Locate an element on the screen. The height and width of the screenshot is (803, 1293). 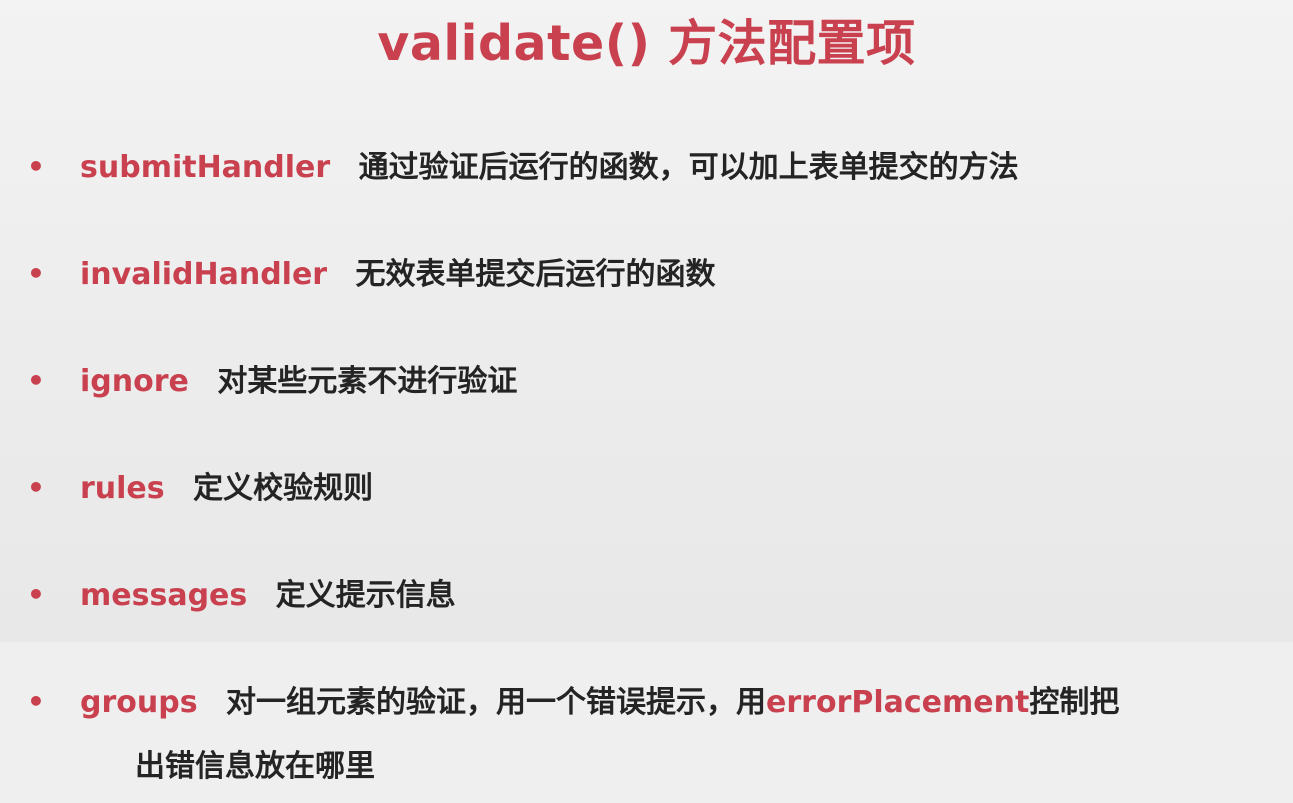
option-description: 无效表单提交后运行的函数 is located at coordinates (535, 274).